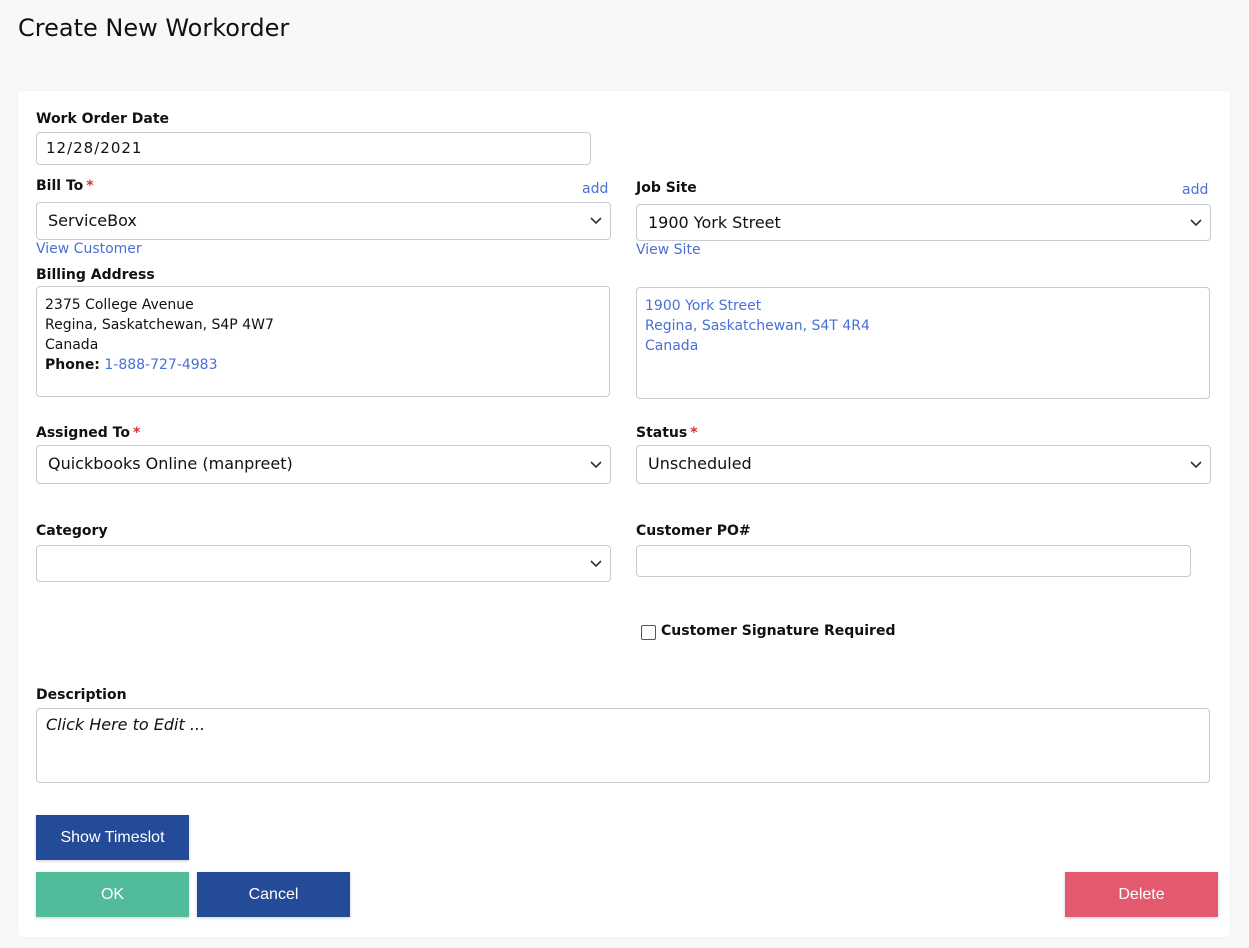  Describe the element at coordinates (927, 346) in the screenshot. I see `site-address-line3: Canada` at that location.